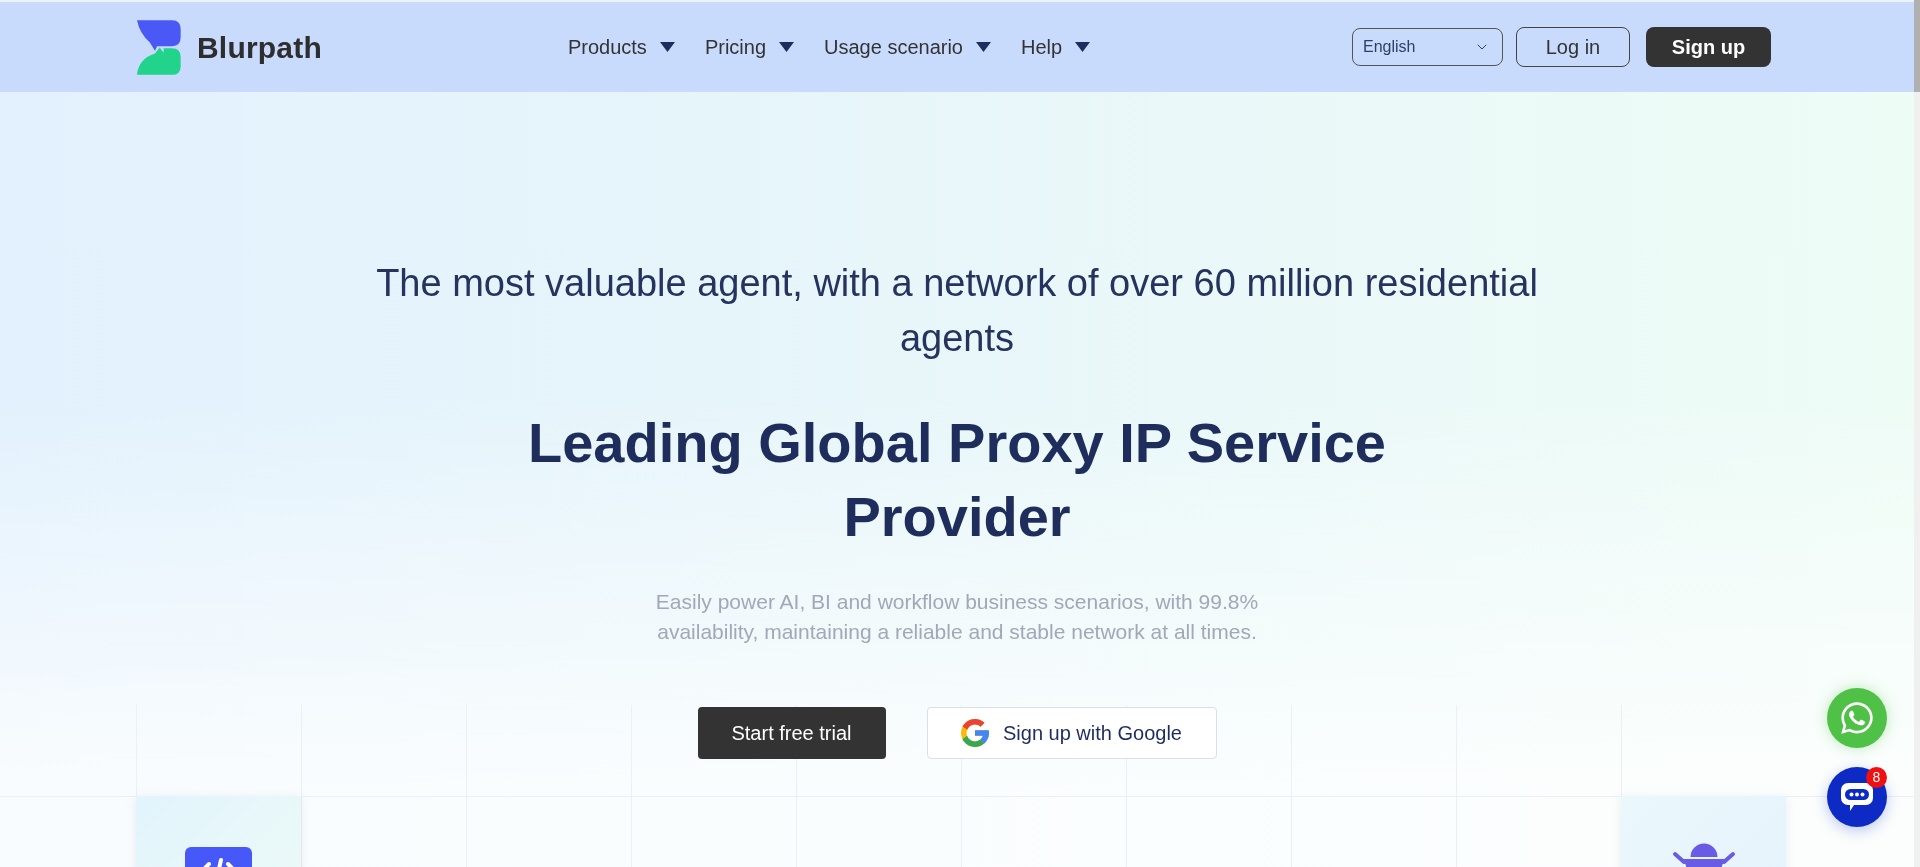 The width and height of the screenshot is (1920, 867). I want to click on g-logo-icon, so click(975, 733).